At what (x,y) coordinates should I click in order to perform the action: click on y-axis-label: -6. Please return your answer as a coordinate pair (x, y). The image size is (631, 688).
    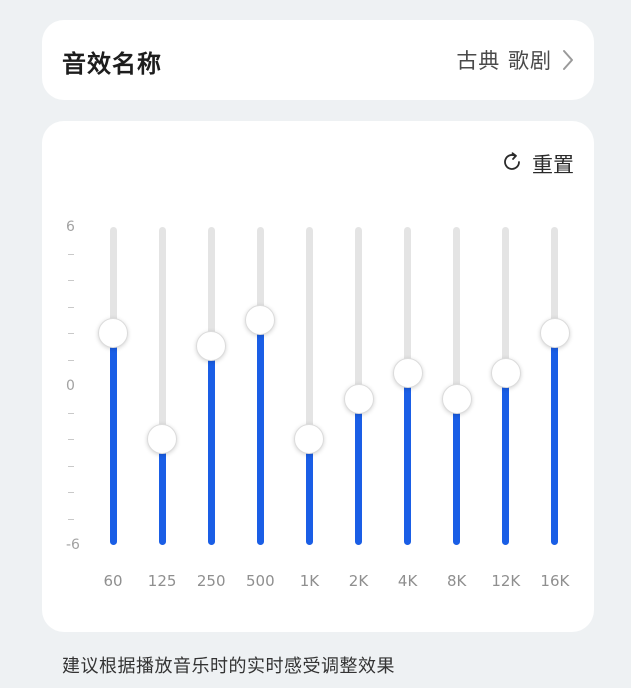
    Looking at the image, I should click on (73, 545).